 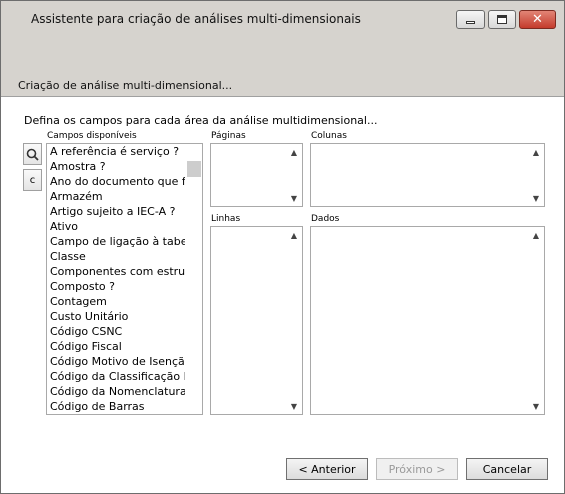 I want to click on list-item: Custo Unitário, so click(x=116, y=316).